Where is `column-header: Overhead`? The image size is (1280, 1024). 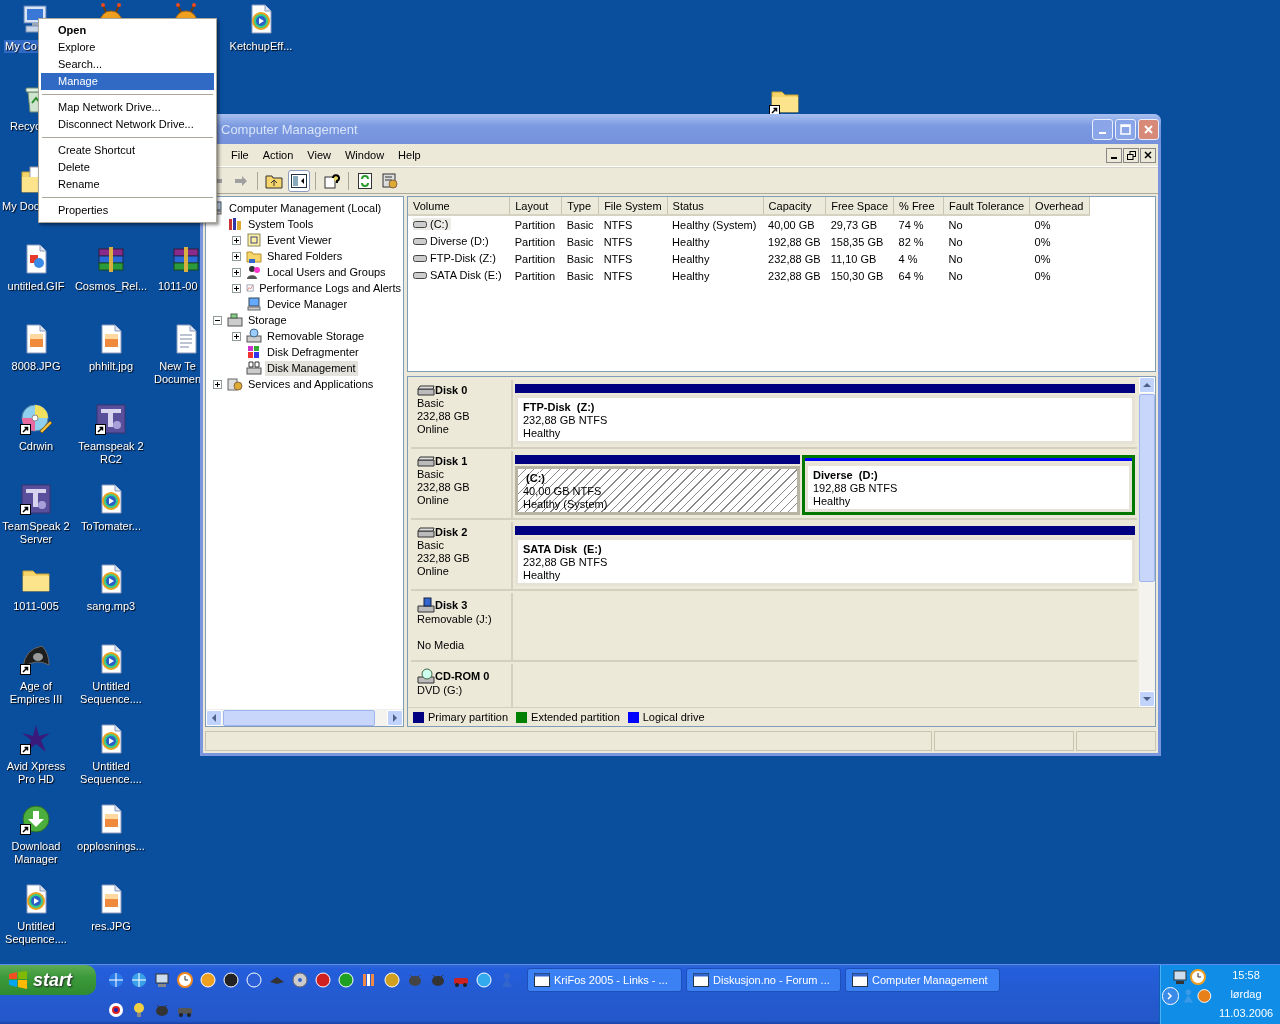 column-header: Overhead is located at coordinates (1059, 206).